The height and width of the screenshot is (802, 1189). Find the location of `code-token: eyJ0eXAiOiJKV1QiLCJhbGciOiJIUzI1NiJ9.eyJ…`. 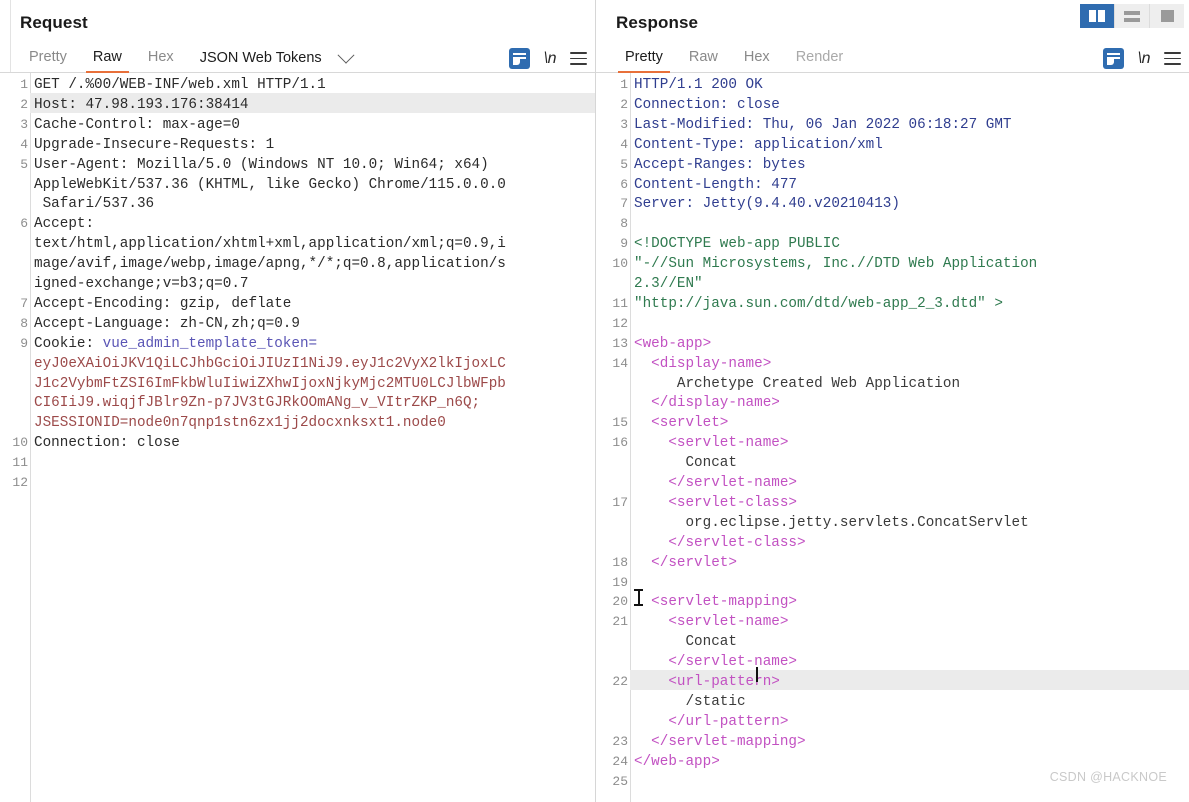

code-token: eyJ0eXAiOiJKV1QiLCJhbGciOiJIUzI1NiJ9.eyJ… is located at coordinates (270, 363).